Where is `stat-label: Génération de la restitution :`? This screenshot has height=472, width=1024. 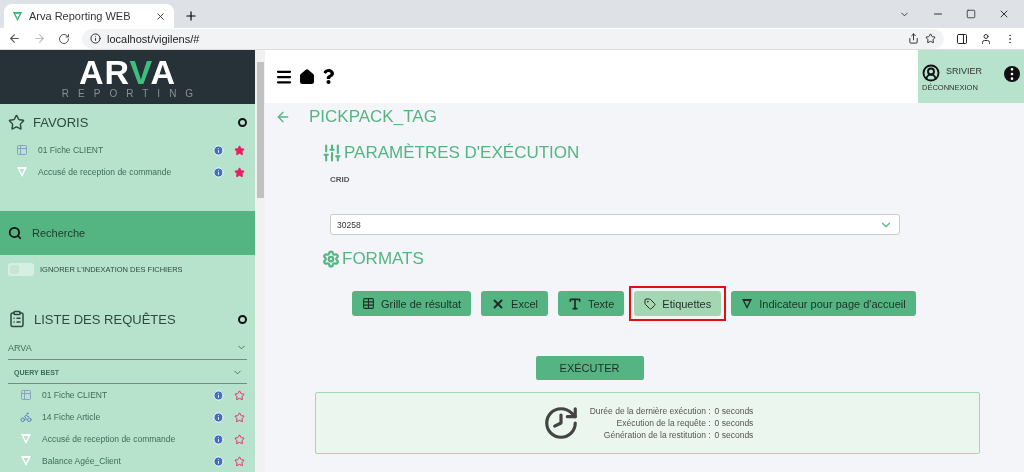 stat-label: Génération de la restitution : is located at coordinates (656, 435).